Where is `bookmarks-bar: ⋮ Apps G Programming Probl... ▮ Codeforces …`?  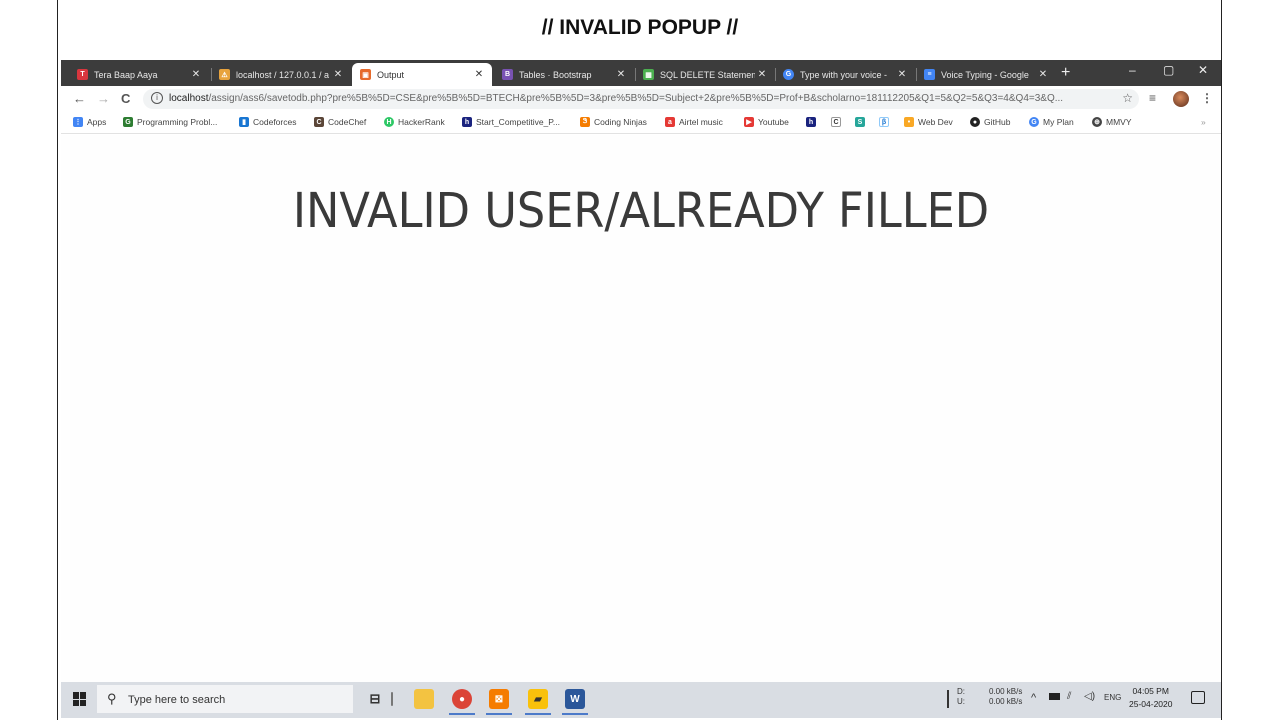 bookmarks-bar: ⋮ Apps G Programming Probl... ▮ Codeforces … is located at coordinates (641, 123).